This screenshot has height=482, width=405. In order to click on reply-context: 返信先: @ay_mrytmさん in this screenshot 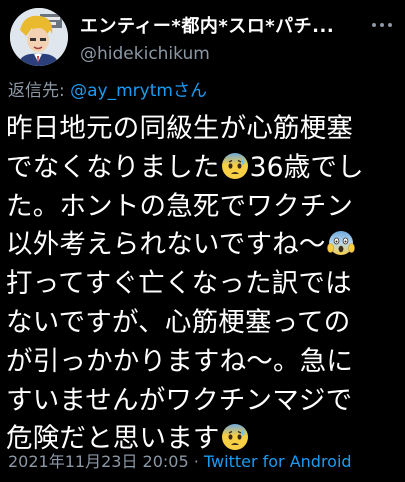, I will do `click(107, 88)`.